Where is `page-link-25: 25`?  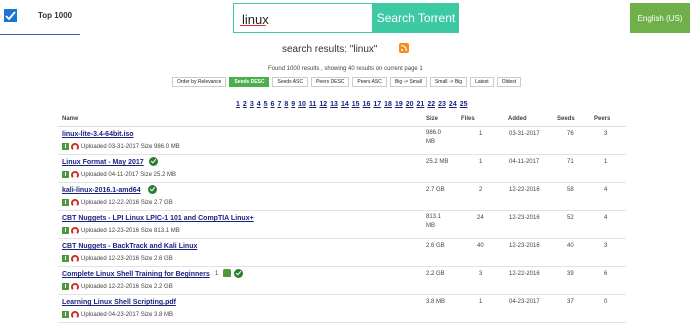 page-link-25: 25 is located at coordinates (464, 104).